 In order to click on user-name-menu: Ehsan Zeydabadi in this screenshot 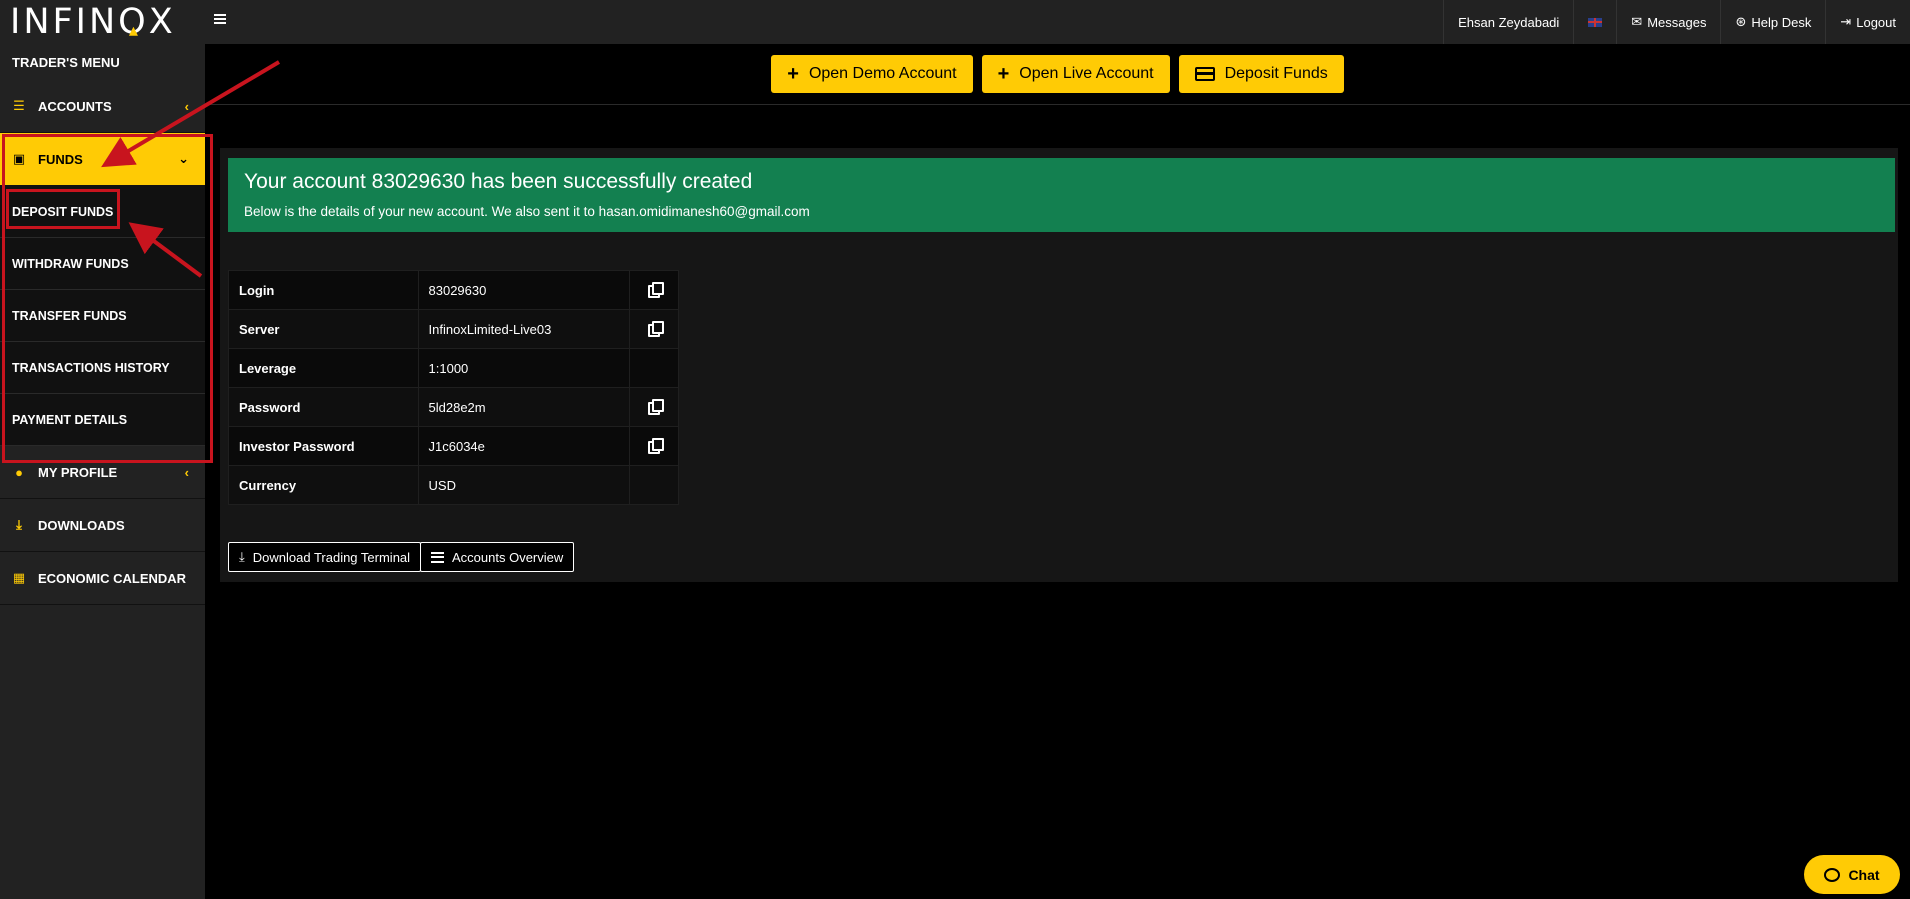, I will do `click(1508, 22)`.